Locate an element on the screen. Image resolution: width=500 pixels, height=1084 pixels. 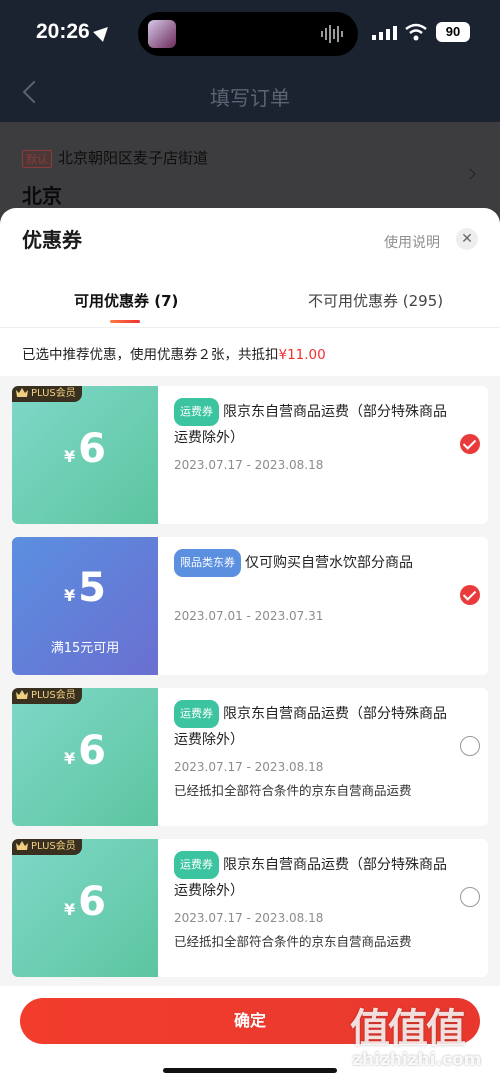
discount-summary: 已选中推荐优惠，使用优惠券２张，共抵扣¥11.00 is located at coordinates (174, 353).